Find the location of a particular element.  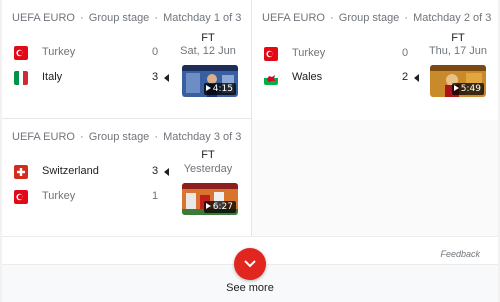

video-duration: 4:15 is located at coordinates (219, 89).